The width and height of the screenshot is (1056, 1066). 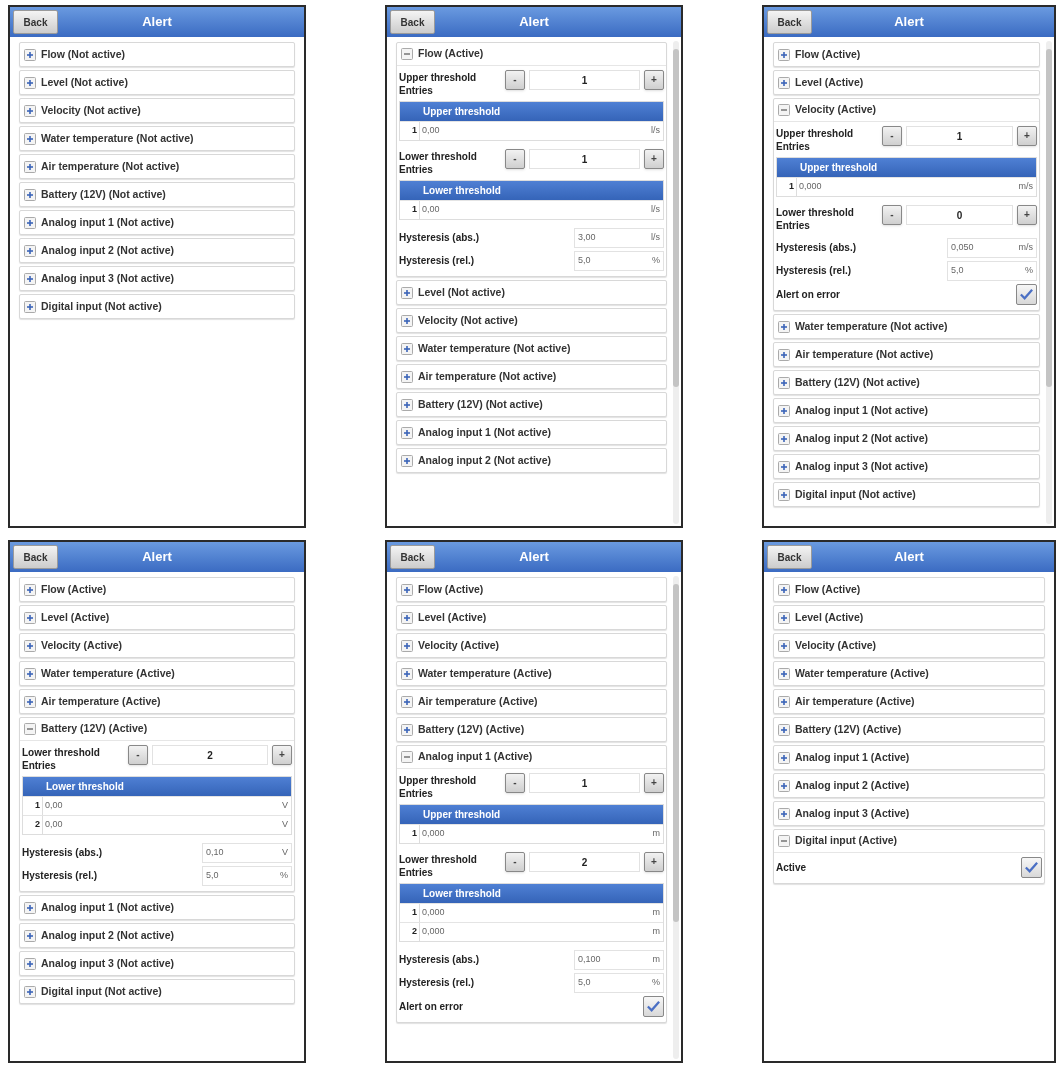 I want to click on table-cell: 0,000 m/s, so click(x=916, y=187).